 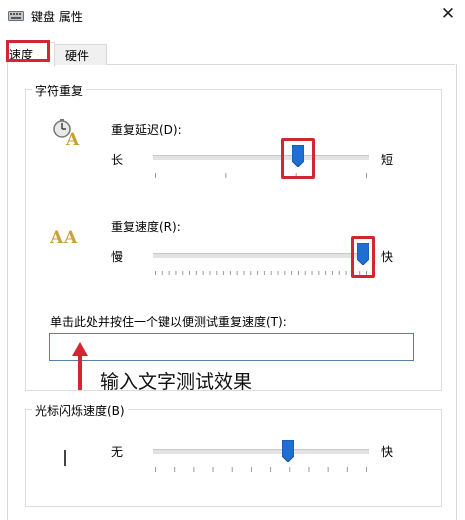 I want to click on repeat-delay-thumb-highlight, so click(x=297, y=158).